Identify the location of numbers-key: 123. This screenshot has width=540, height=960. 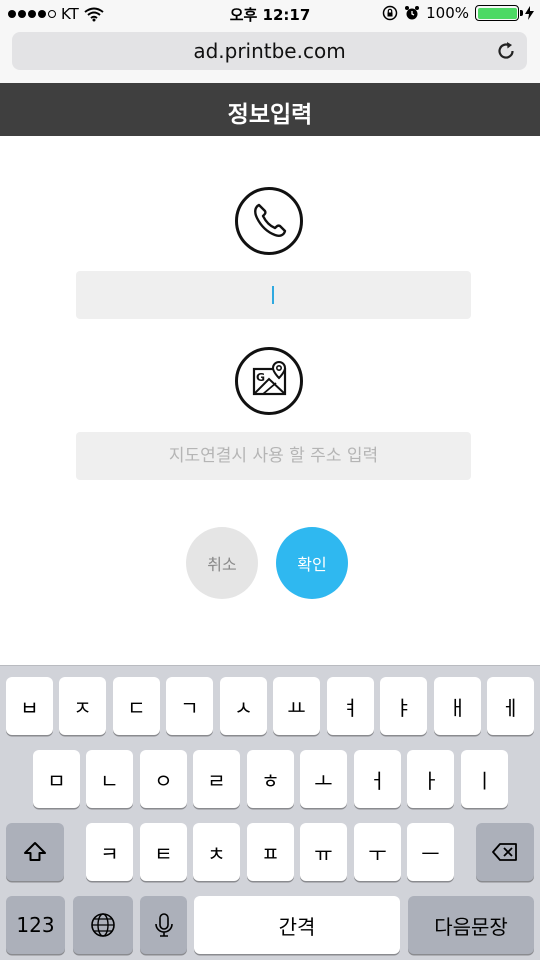
(35, 925).